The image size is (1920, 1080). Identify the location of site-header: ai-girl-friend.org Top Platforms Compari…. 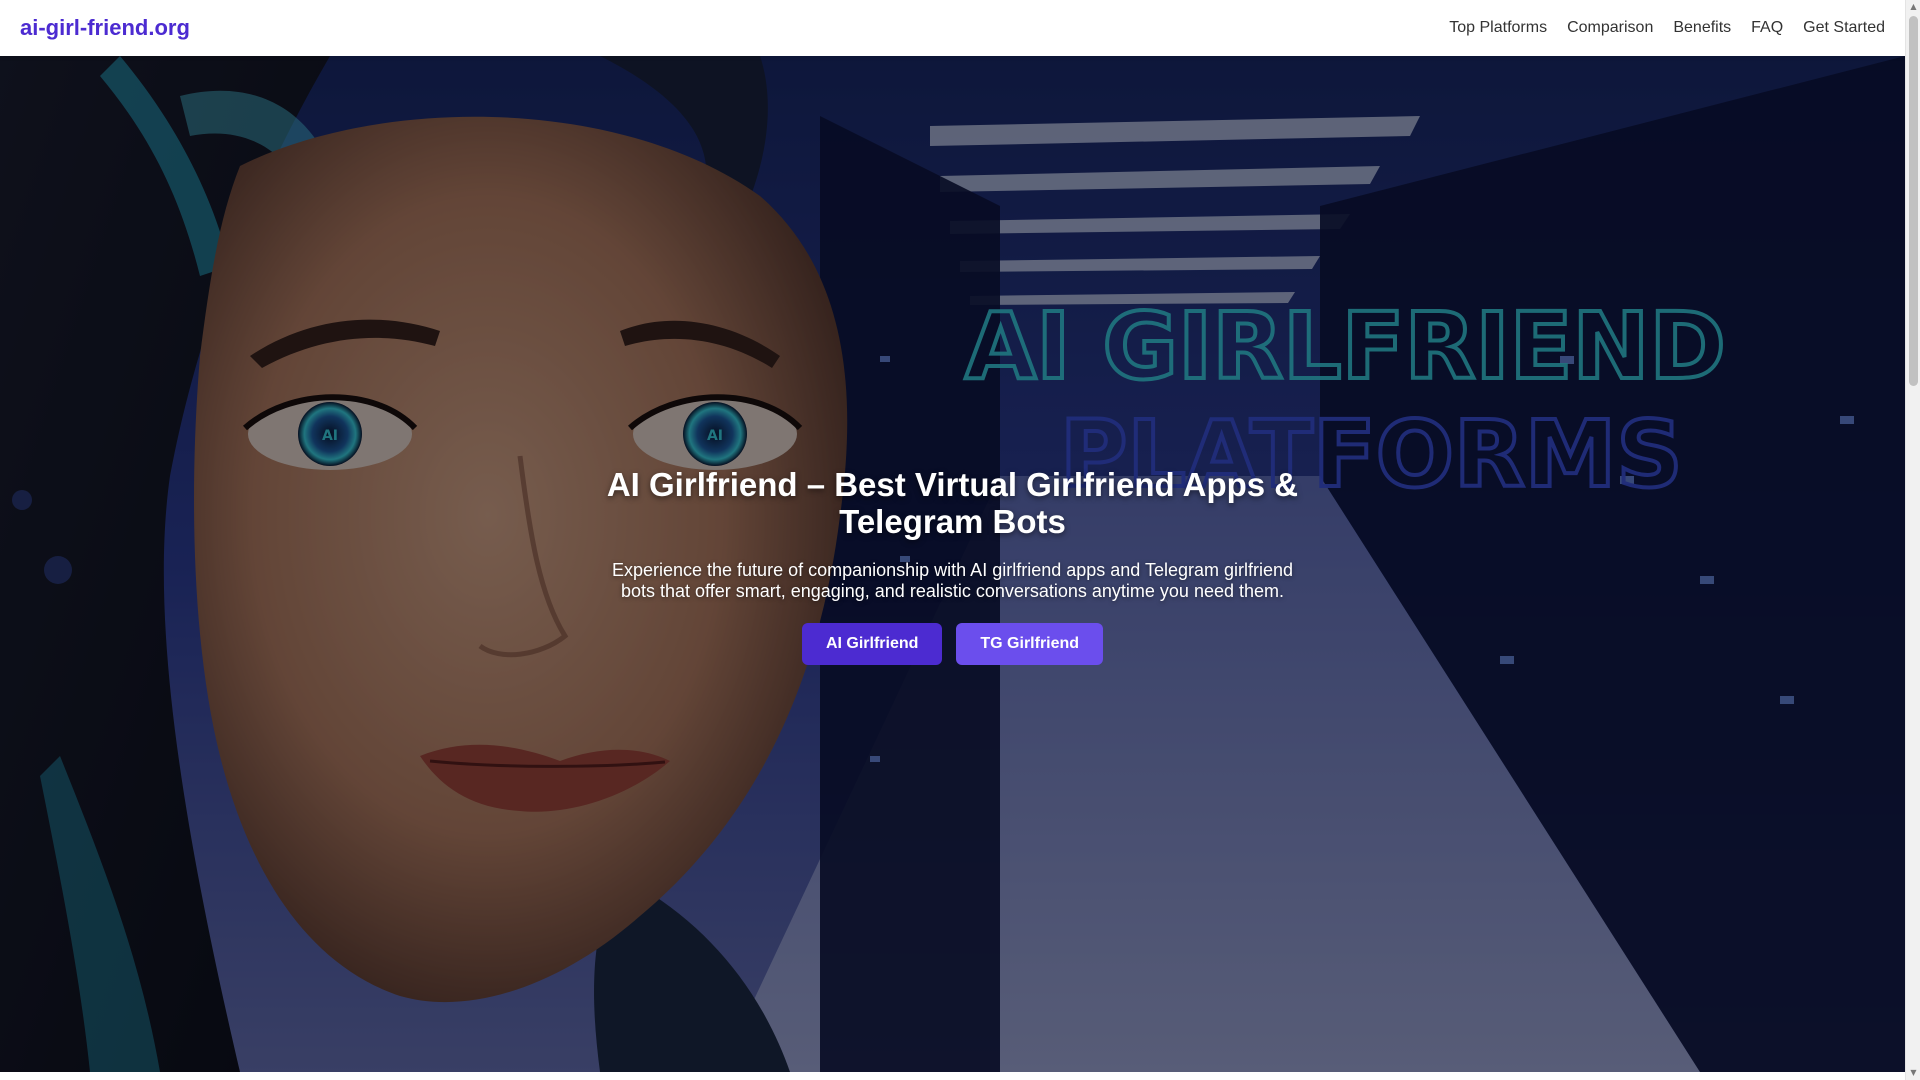
(952, 28).